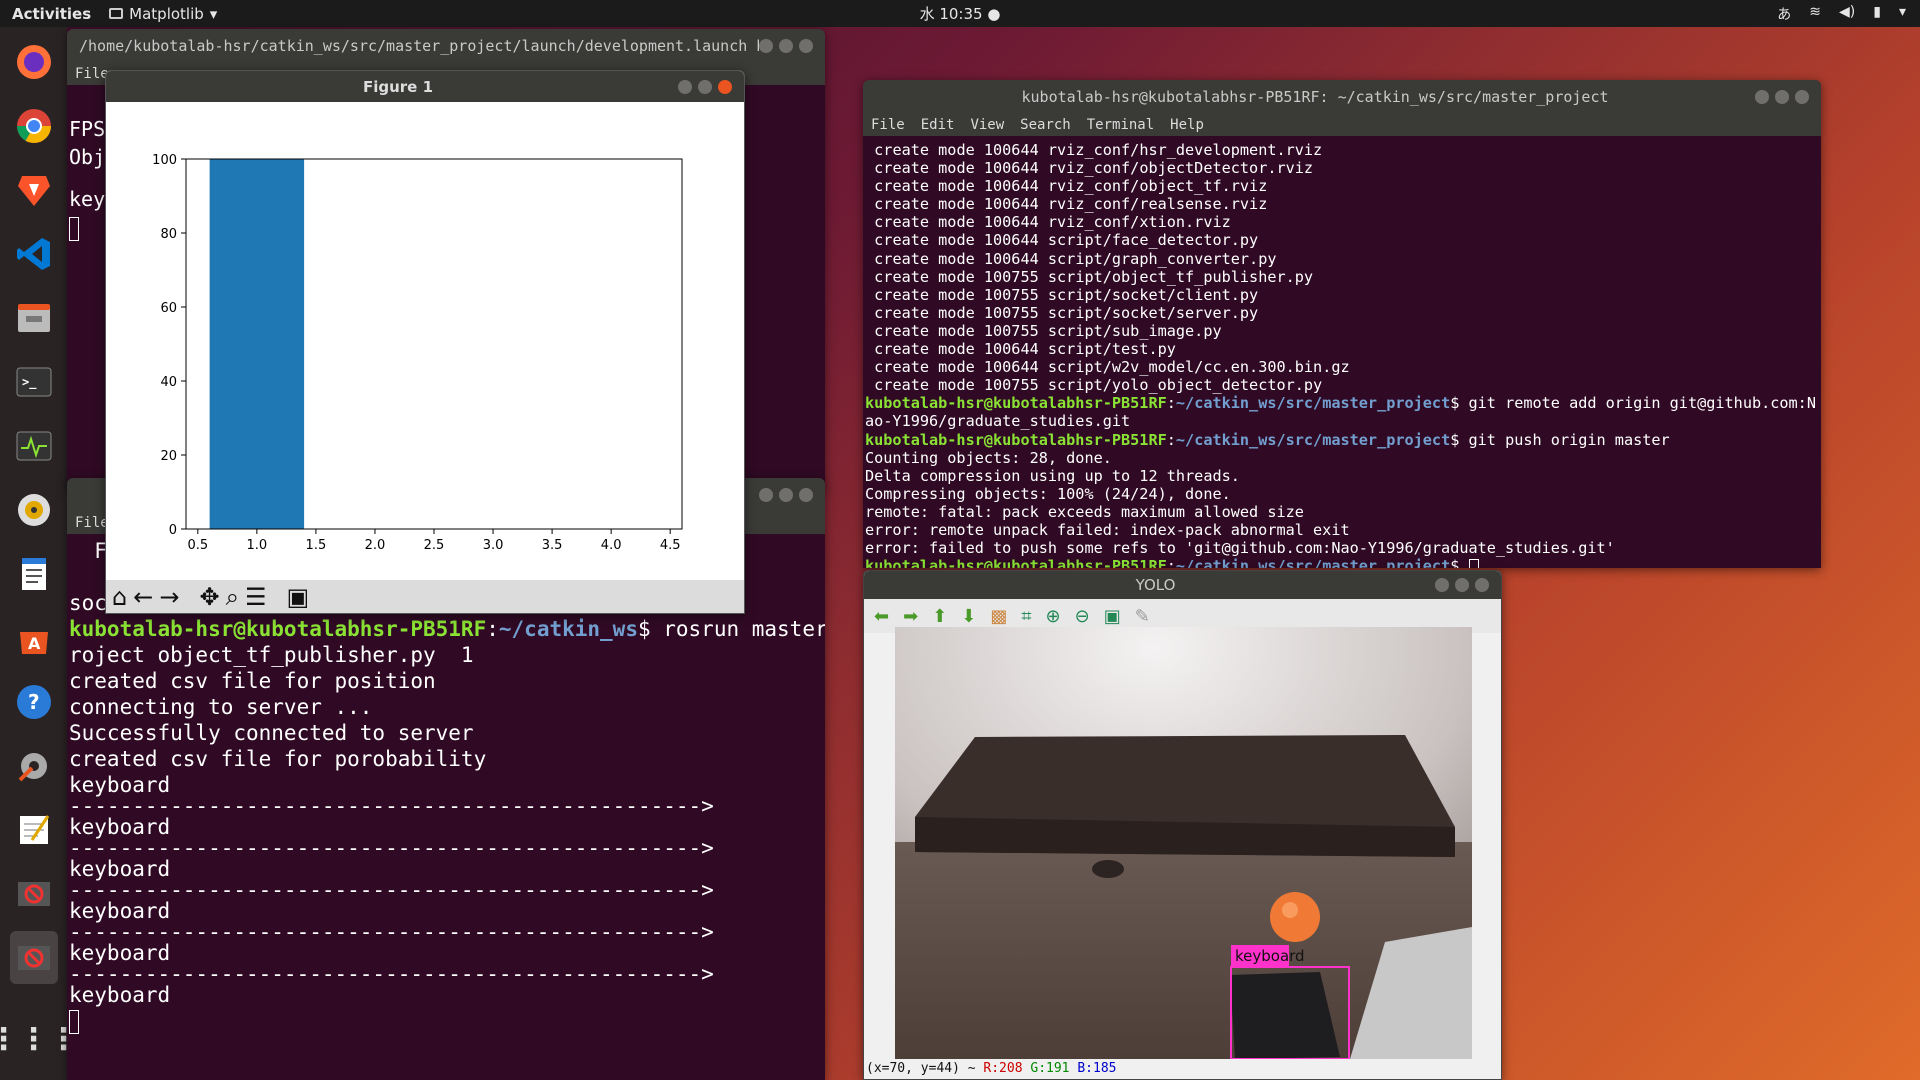 This screenshot has height=1080, width=1920. What do you see at coordinates (991, 1068) in the screenshot?
I see `pixel-status: (x=70, y=44) ~ R:208 G:191 B:185` at bounding box center [991, 1068].